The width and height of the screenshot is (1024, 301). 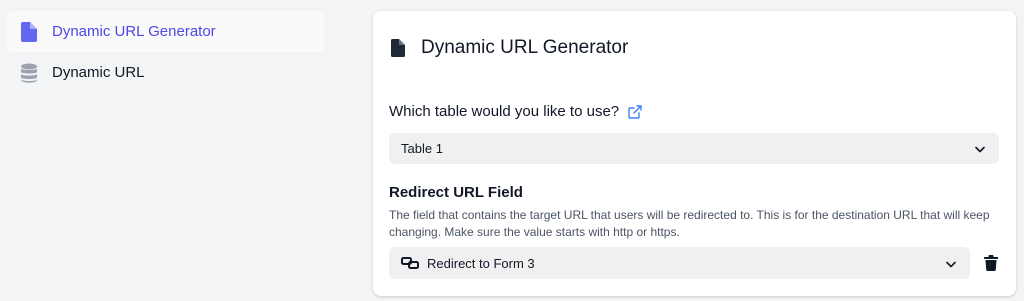 What do you see at coordinates (694, 148) in the screenshot?
I see `table-select: Table 1` at bounding box center [694, 148].